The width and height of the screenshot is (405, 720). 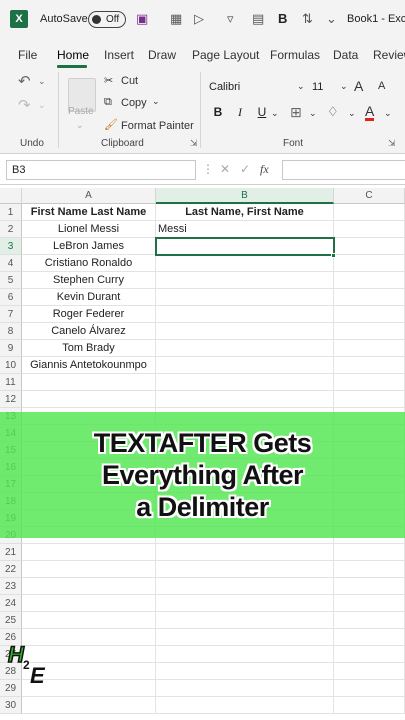 What do you see at coordinates (392, 143) in the screenshot?
I see `font-launcher-icon: ⇲` at bounding box center [392, 143].